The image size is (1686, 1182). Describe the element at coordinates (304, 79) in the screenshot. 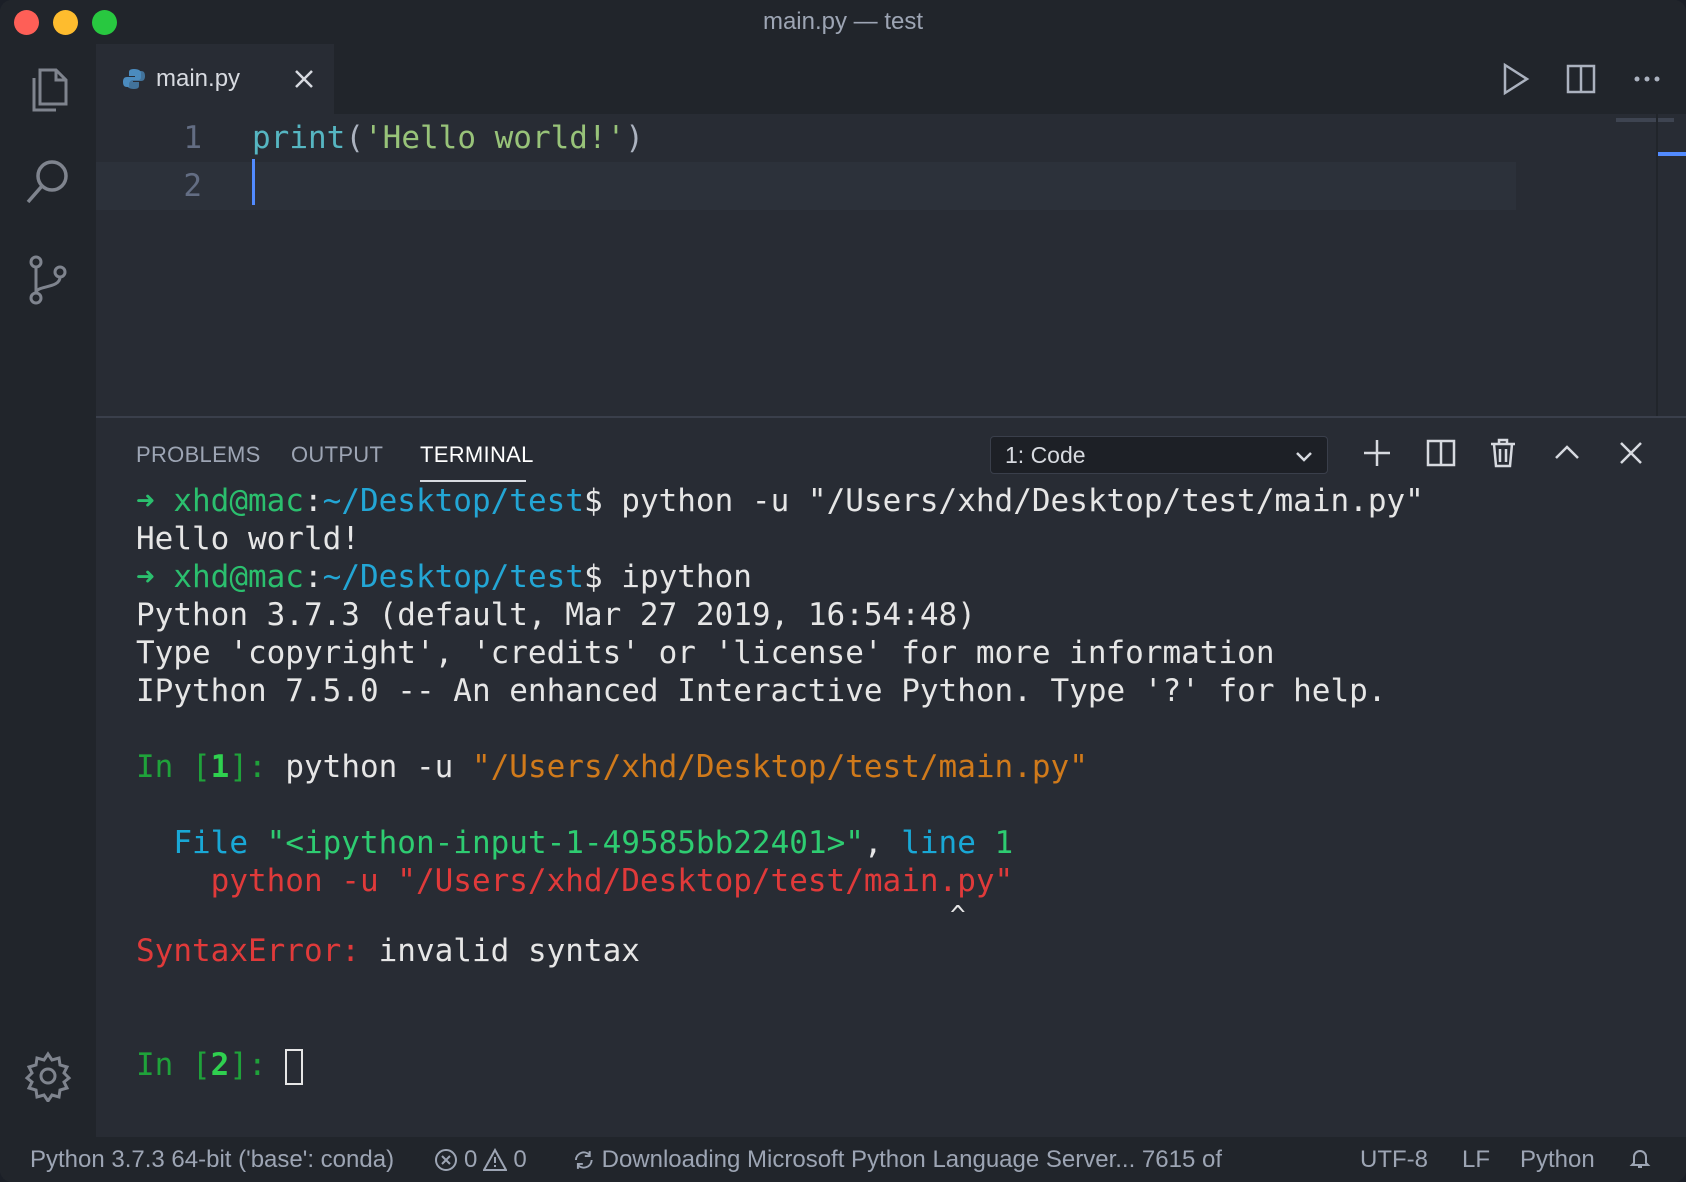

I see `close-tab-icon` at that location.